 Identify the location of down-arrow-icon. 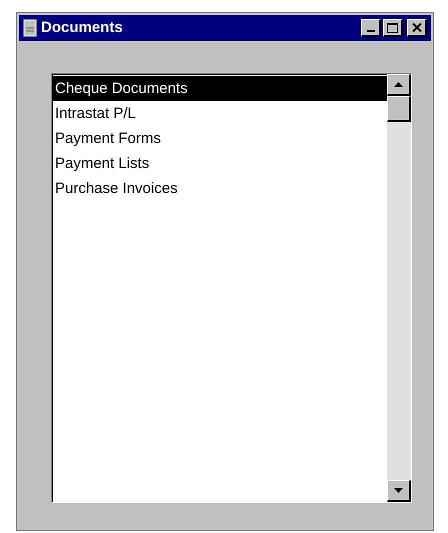
(398, 490).